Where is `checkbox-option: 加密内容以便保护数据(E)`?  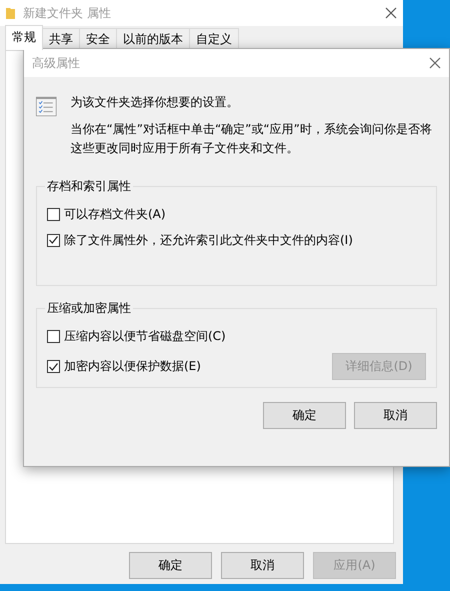
checkbox-option: 加密内容以便保护数据(E) is located at coordinates (124, 366).